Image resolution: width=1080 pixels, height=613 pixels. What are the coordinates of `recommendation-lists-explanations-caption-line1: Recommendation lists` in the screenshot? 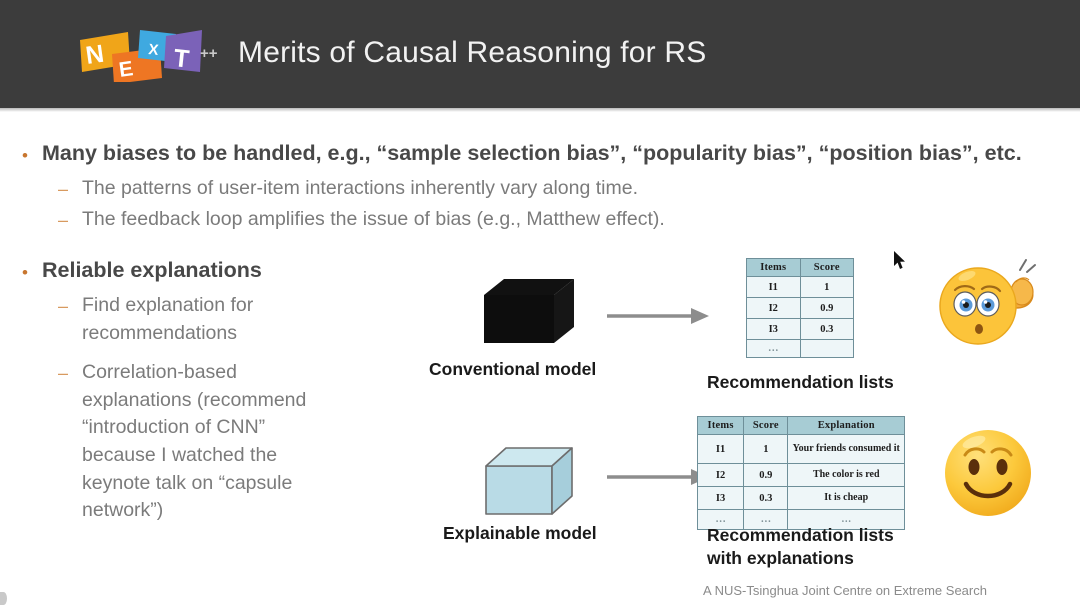 It's located at (800, 535).